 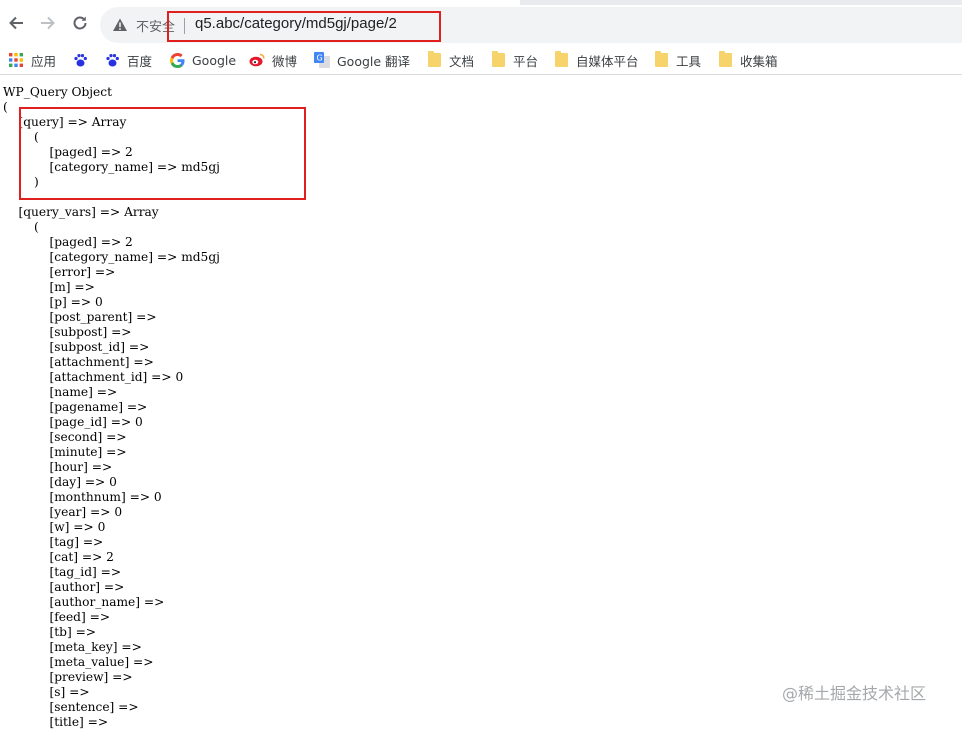 I want to click on output-line: [tag] =>, so click(x=55, y=542).